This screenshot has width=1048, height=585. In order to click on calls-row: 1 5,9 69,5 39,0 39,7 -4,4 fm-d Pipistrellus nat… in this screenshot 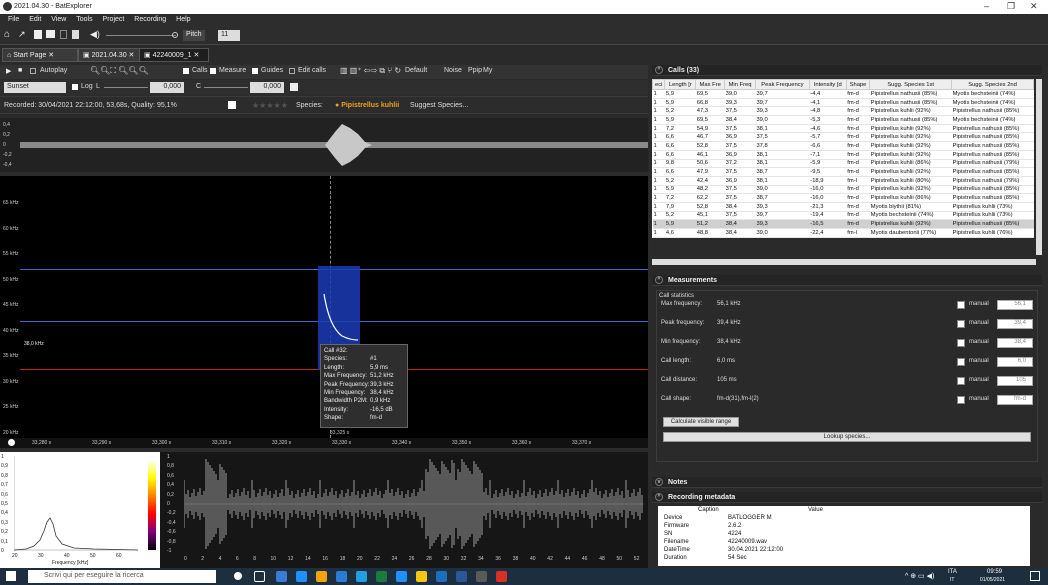, I will do `click(843, 94)`.